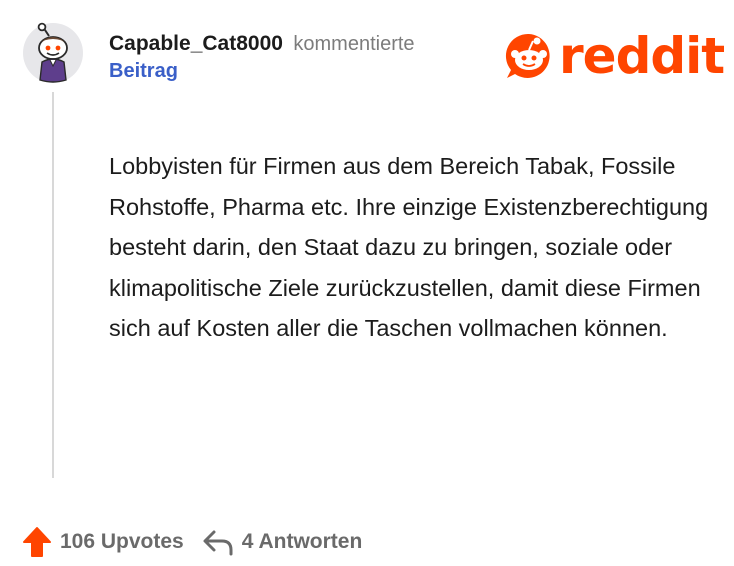 Image resolution: width=734 pixels, height=566 pixels. I want to click on reply-arrow-icon, so click(218, 542).